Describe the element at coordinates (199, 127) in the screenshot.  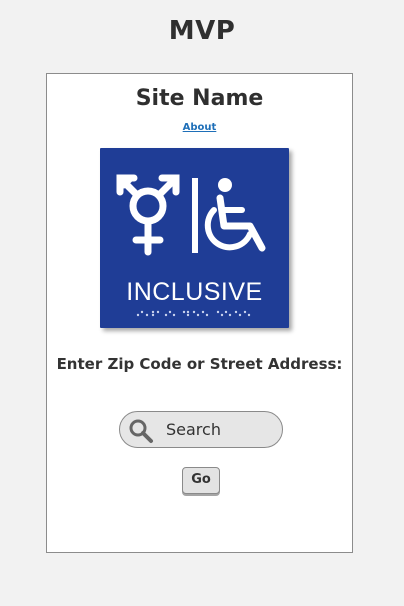
I see `about-link: About` at that location.